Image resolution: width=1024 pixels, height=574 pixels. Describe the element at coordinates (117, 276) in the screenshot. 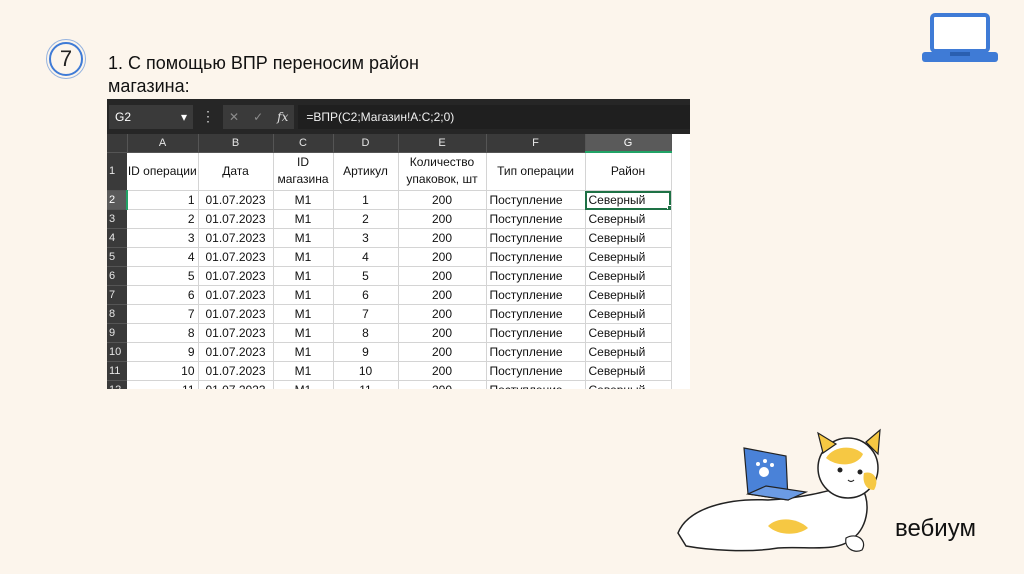

I see `row-header: 6` at that location.